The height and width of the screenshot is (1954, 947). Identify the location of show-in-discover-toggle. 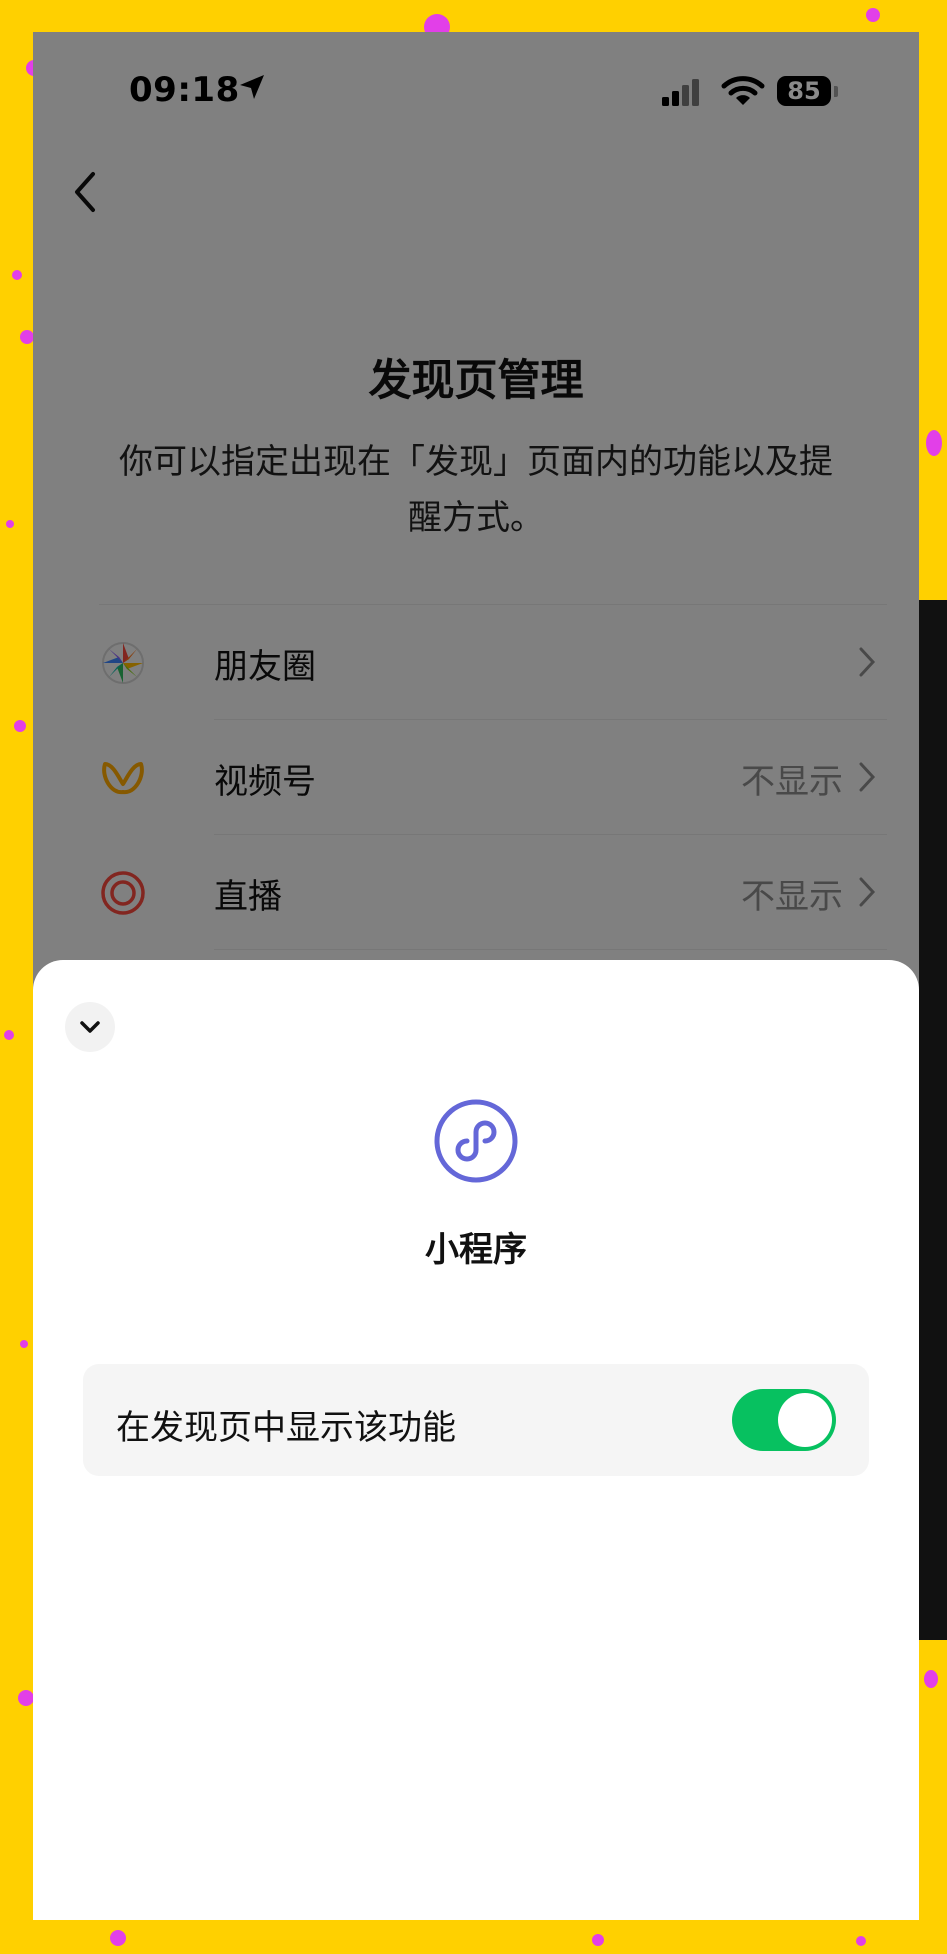
(784, 1420).